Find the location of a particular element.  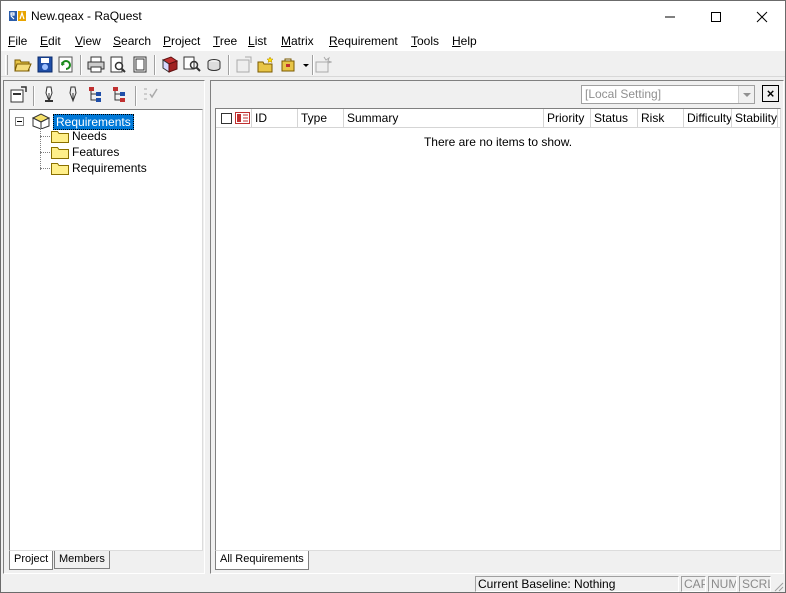

toolbar-grip is located at coordinates (6, 65).